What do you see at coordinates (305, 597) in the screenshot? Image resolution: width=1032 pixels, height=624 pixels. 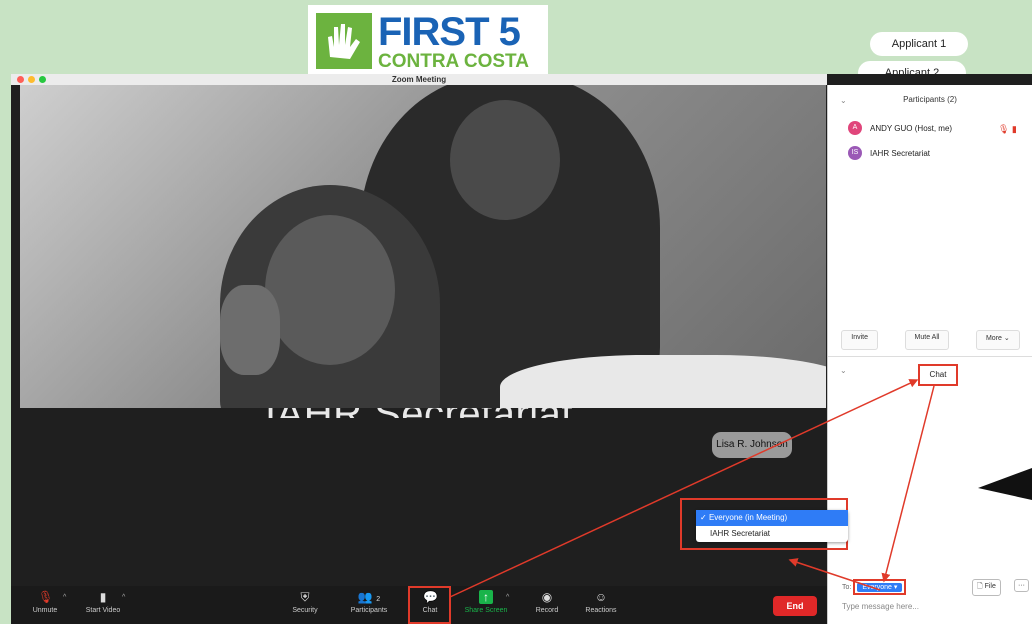 I see `shield-icon: ⛨` at bounding box center [305, 597].